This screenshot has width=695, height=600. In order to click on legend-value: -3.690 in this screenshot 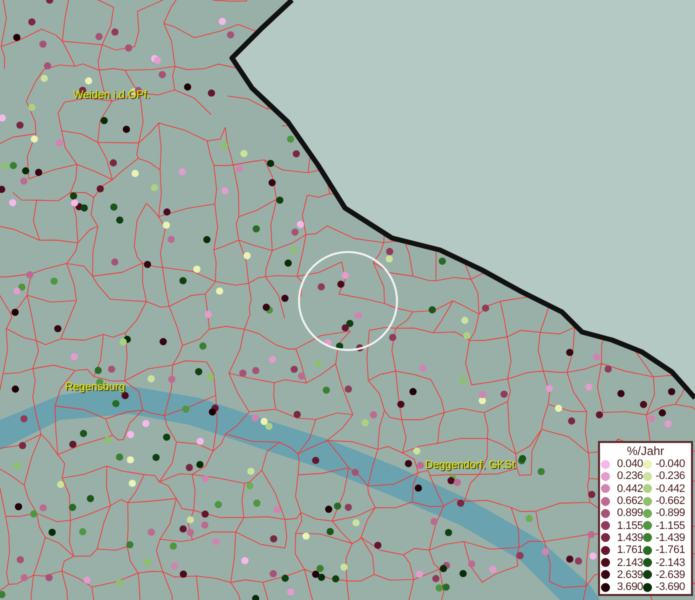, I will do `click(669, 587)`.